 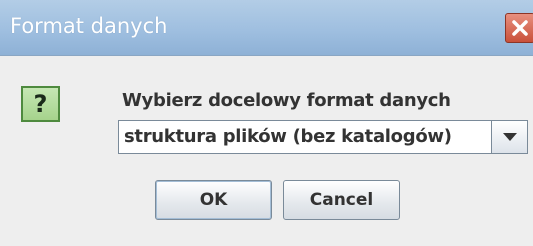 What do you see at coordinates (213, 200) in the screenshot?
I see `ok-button: OK` at bounding box center [213, 200].